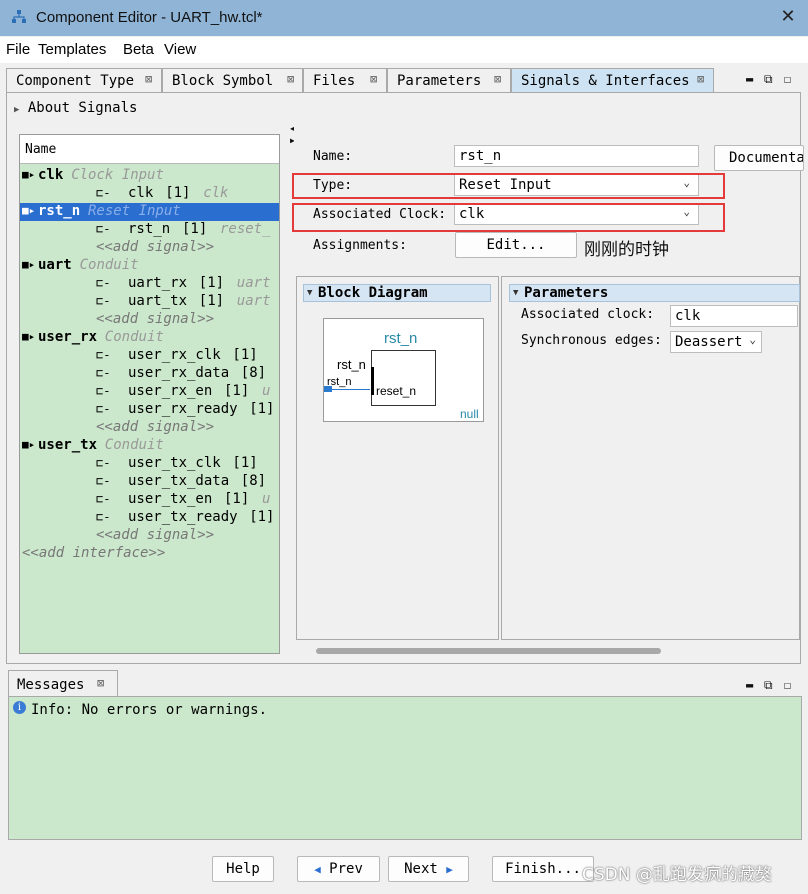 Image resolution: width=808 pixels, height=894 pixels. Describe the element at coordinates (654, 293) in the screenshot. I see `parameters-header: ▼ Parameters` at that location.